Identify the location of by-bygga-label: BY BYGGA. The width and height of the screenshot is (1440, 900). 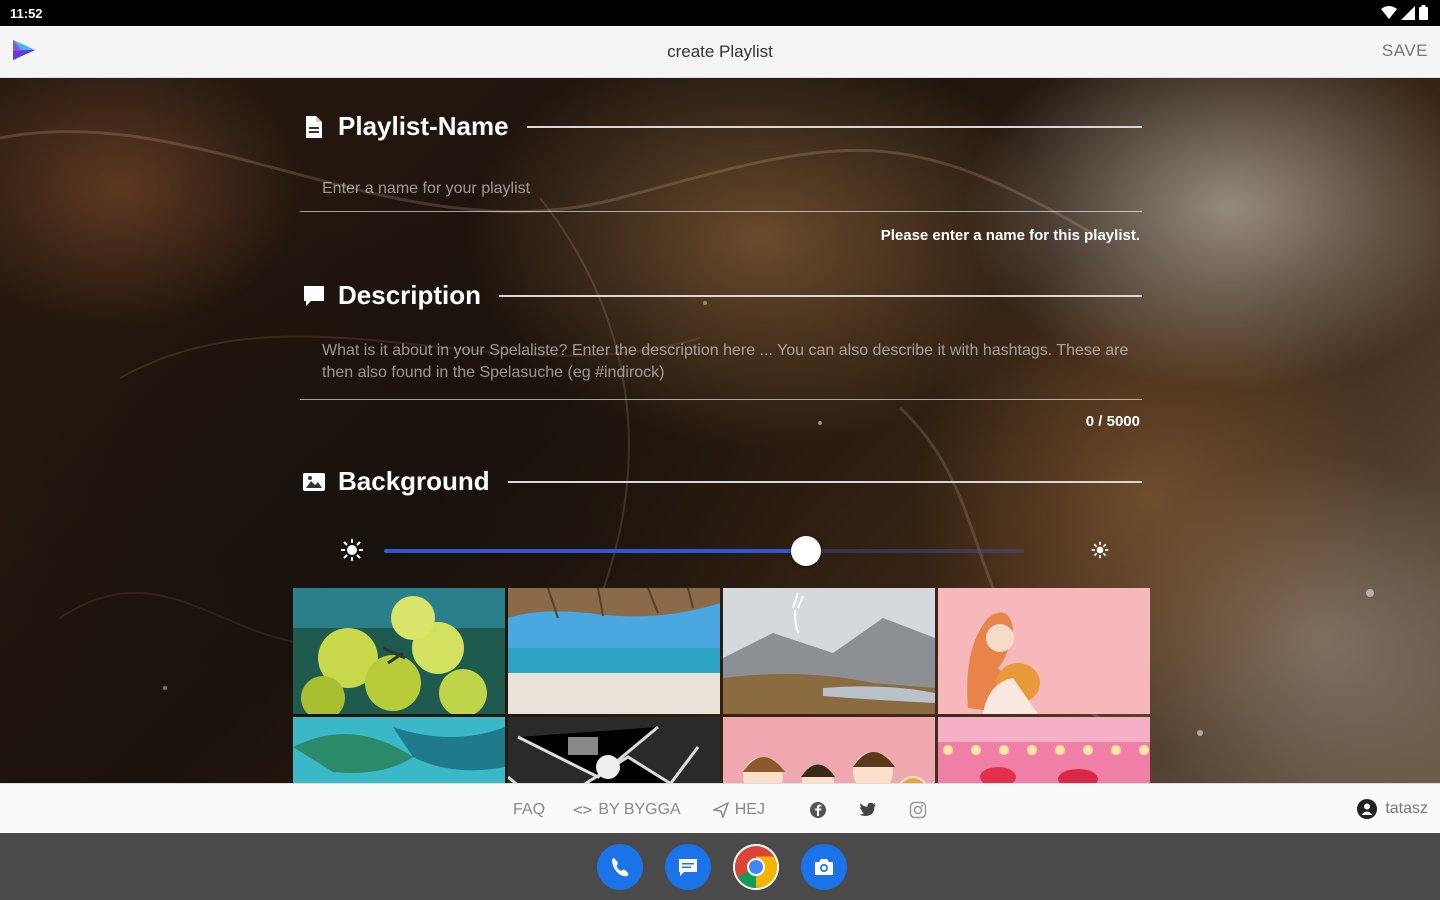
(639, 809).